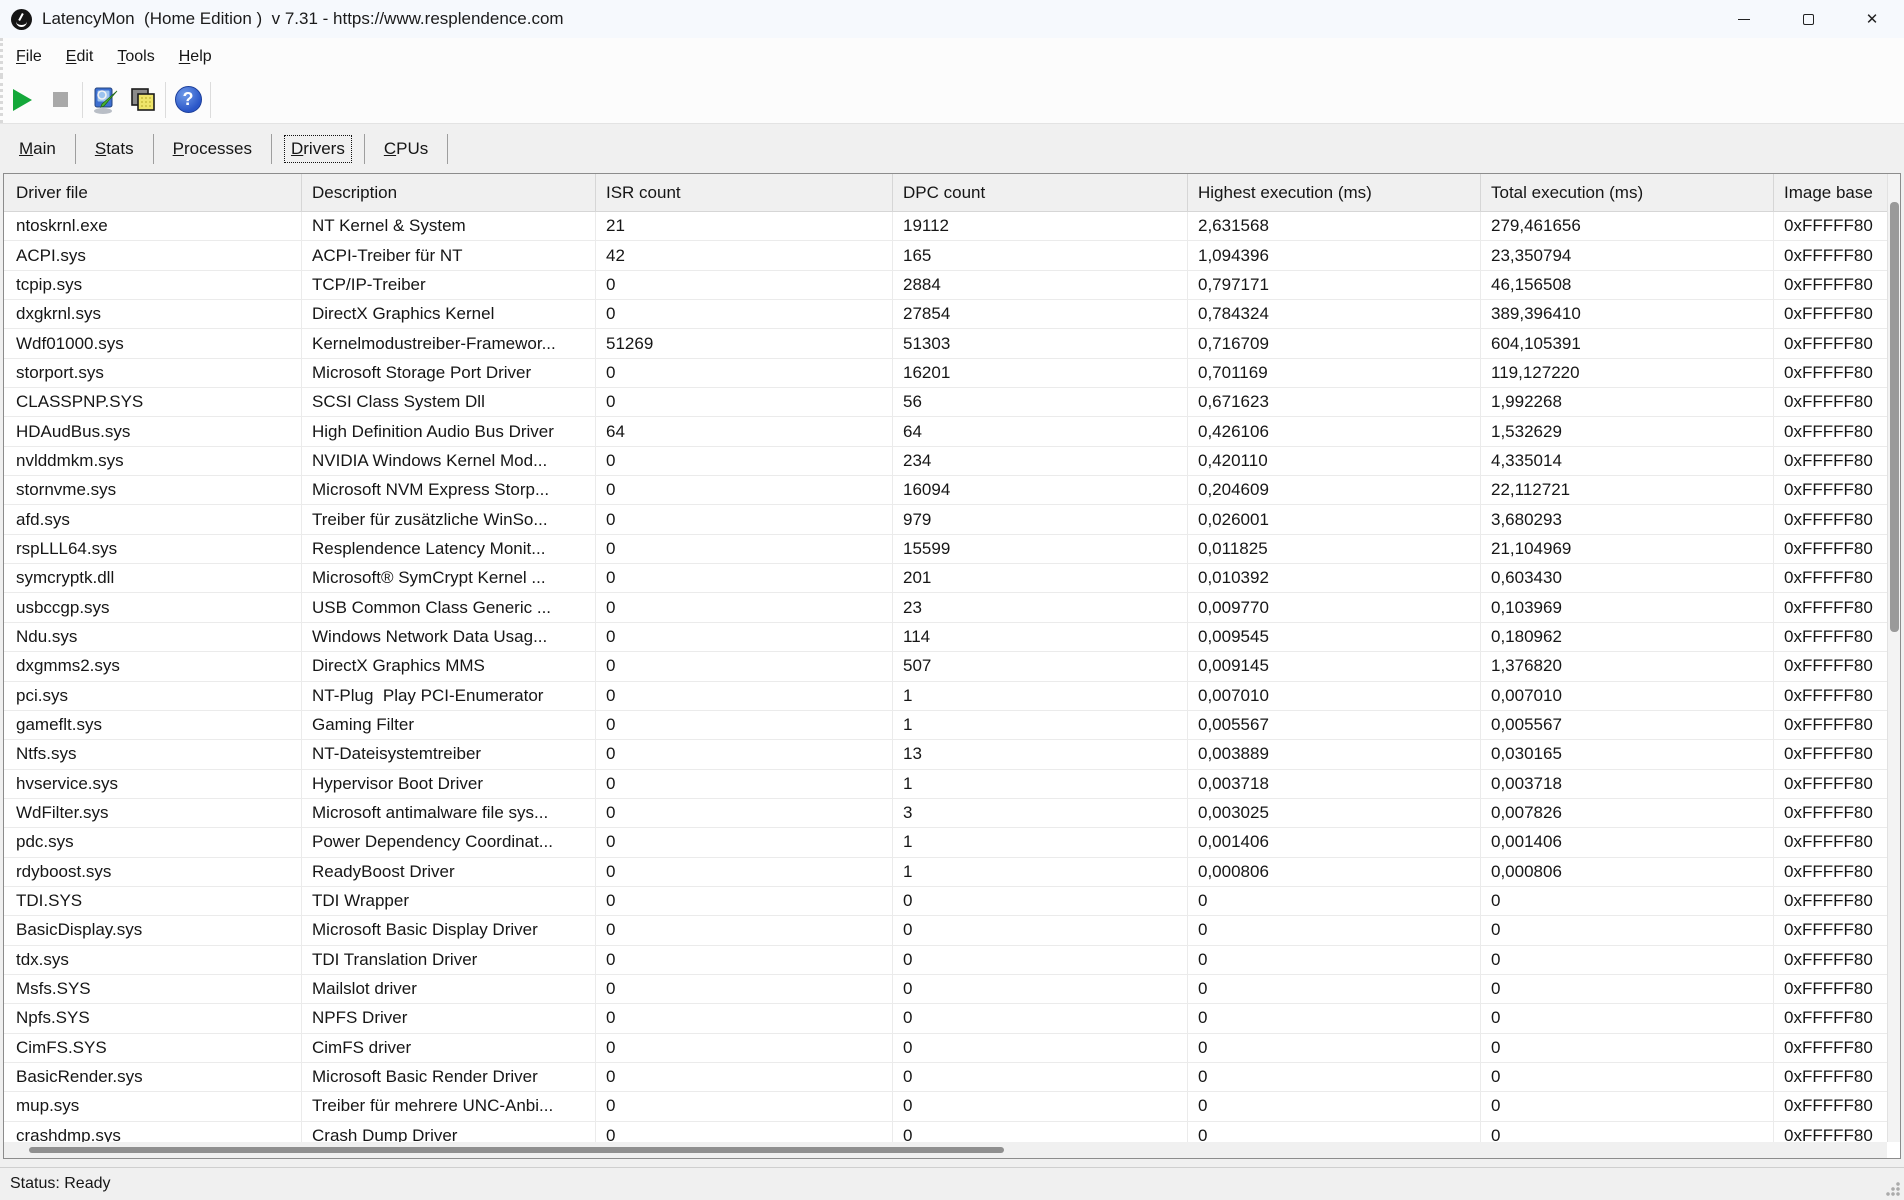 Image resolution: width=1904 pixels, height=1200 pixels. What do you see at coordinates (153, 725) in the screenshot?
I see `cell: gameflt.sys` at bounding box center [153, 725].